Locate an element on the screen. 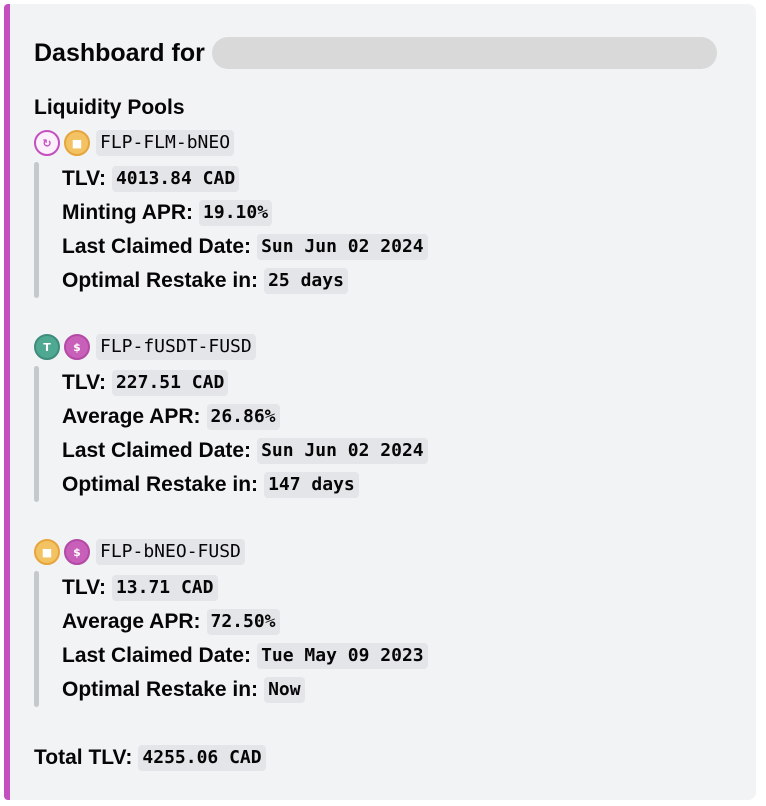  row-label: Minting APR: is located at coordinates (128, 212).